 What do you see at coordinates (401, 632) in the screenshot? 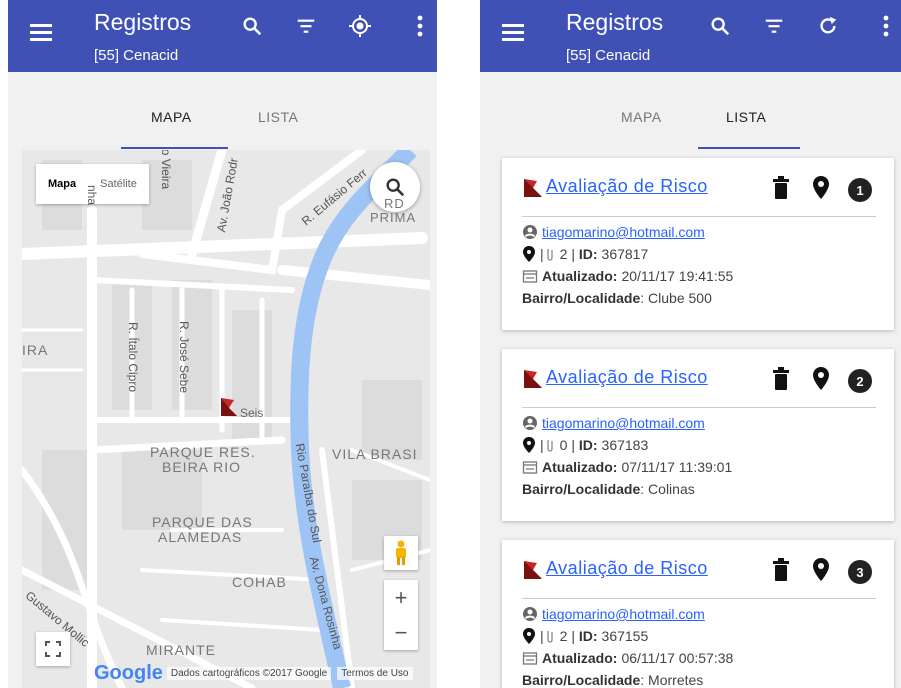
I see `zoom-out-button: −` at bounding box center [401, 632].